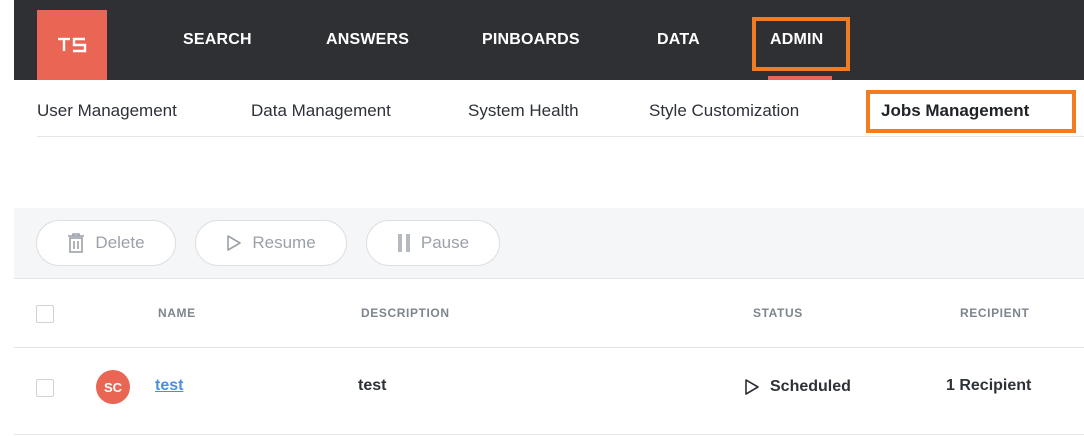  What do you see at coordinates (796, 40) in the screenshot?
I see `nav-admin: ADMIN` at bounding box center [796, 40].